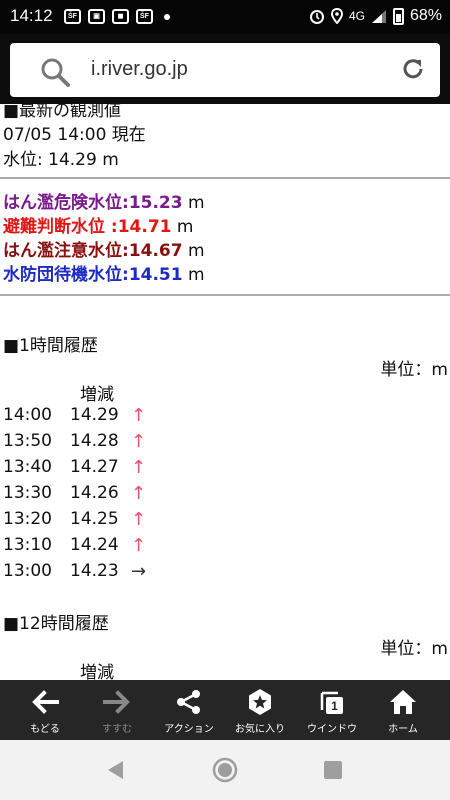  I want to click on status-right: 4G 68%, so click(375, 16).